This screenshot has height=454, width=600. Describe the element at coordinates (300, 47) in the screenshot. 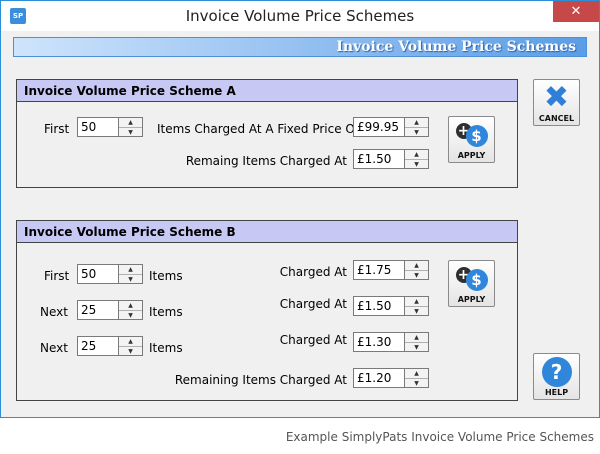

I see `header-banner: Invoice Volume Price Schemes` at that location.